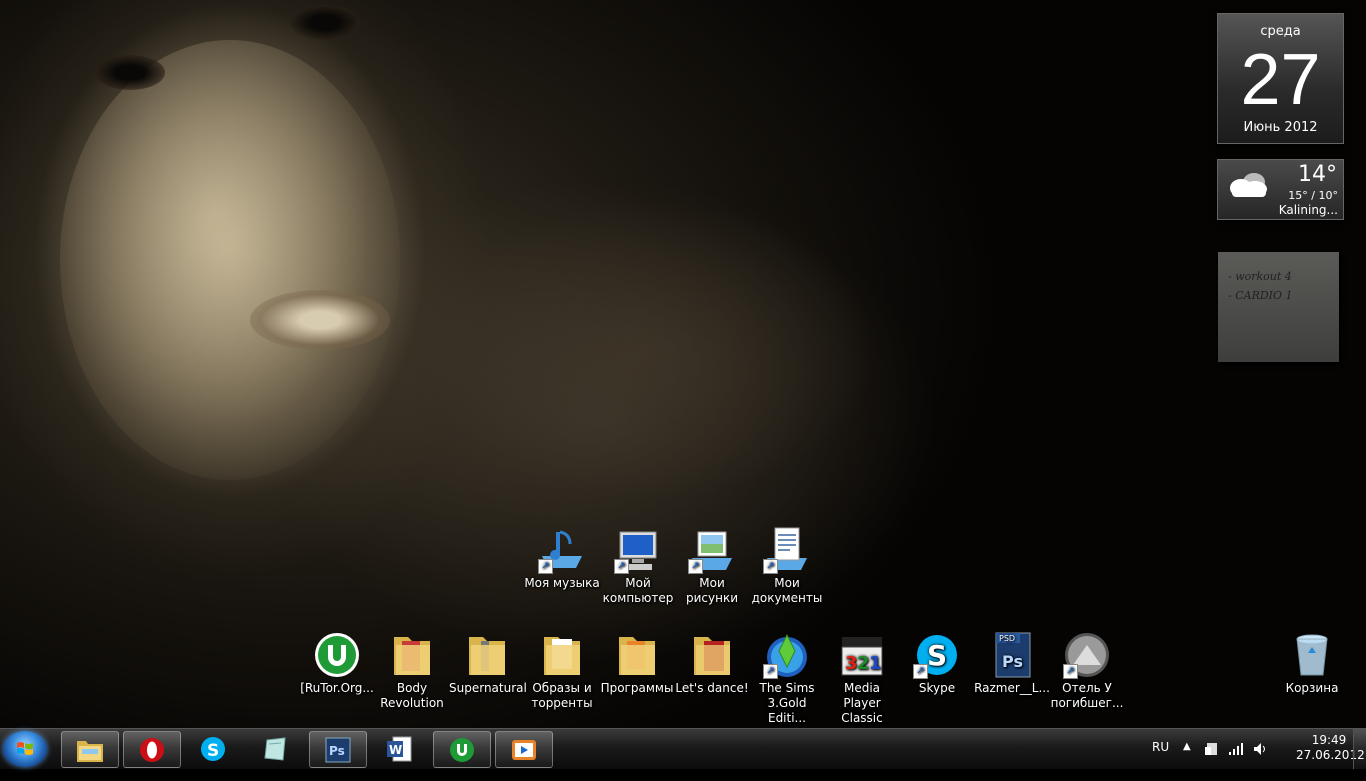  Describe the element at coordinates (1317, 174) in the screenshot. I see `weather-temperature: 14°` at that location.